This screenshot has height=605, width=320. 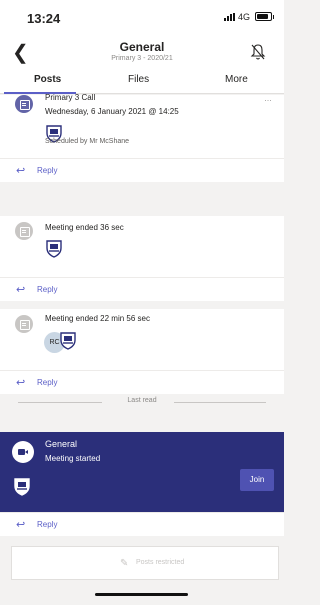 I want to click on network-type: 4G, so click(x=243, y=17).